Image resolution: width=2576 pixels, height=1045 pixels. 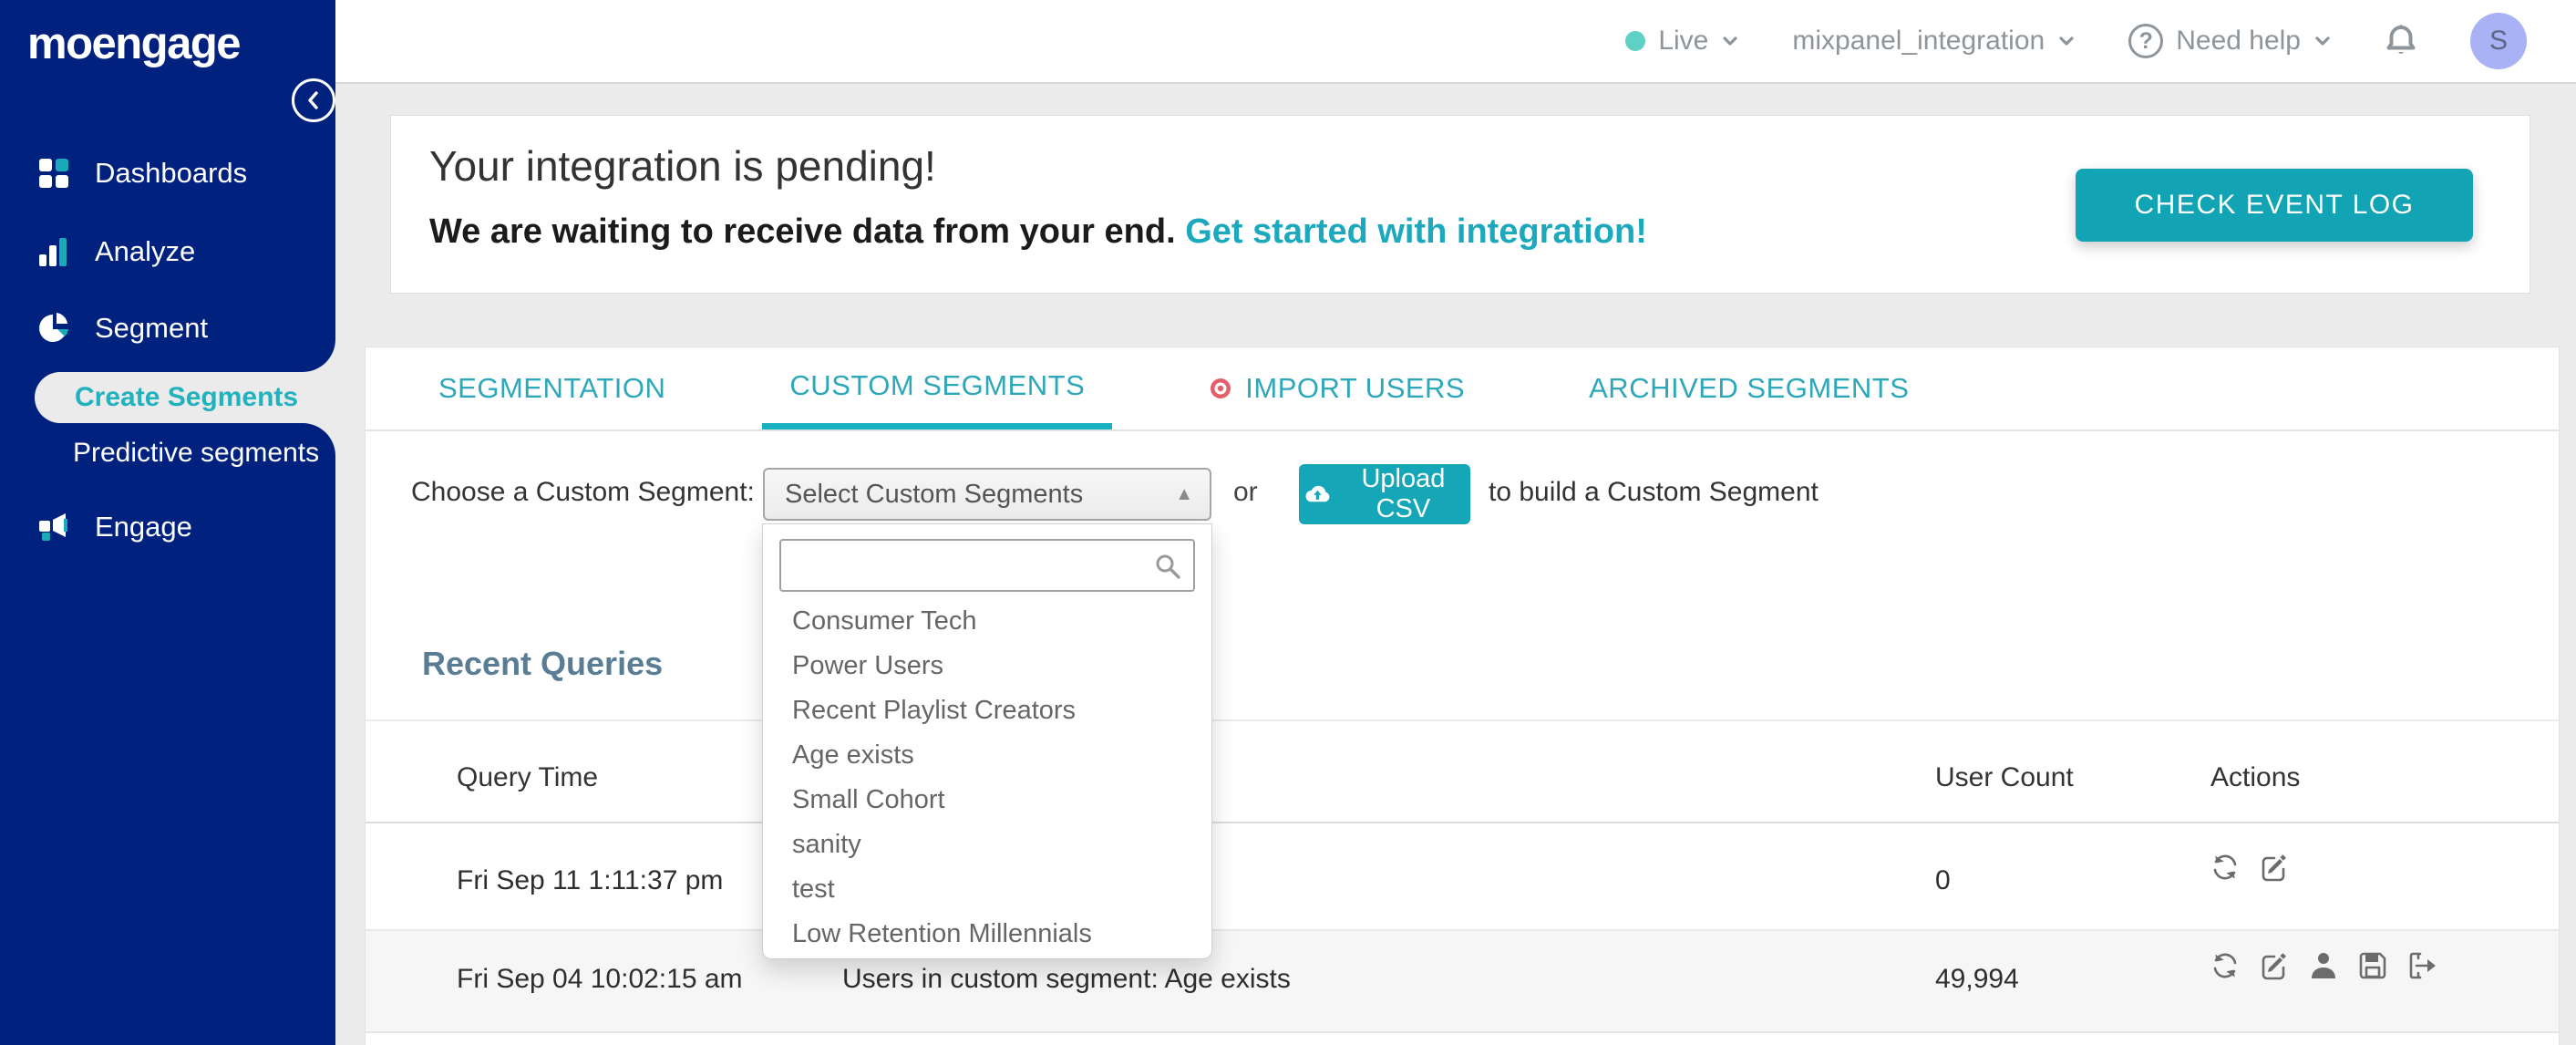 What do you see at coordinates (1221, 388) in the screenshot?
I see `red-target-icon` at bounding box center [1221, 388].